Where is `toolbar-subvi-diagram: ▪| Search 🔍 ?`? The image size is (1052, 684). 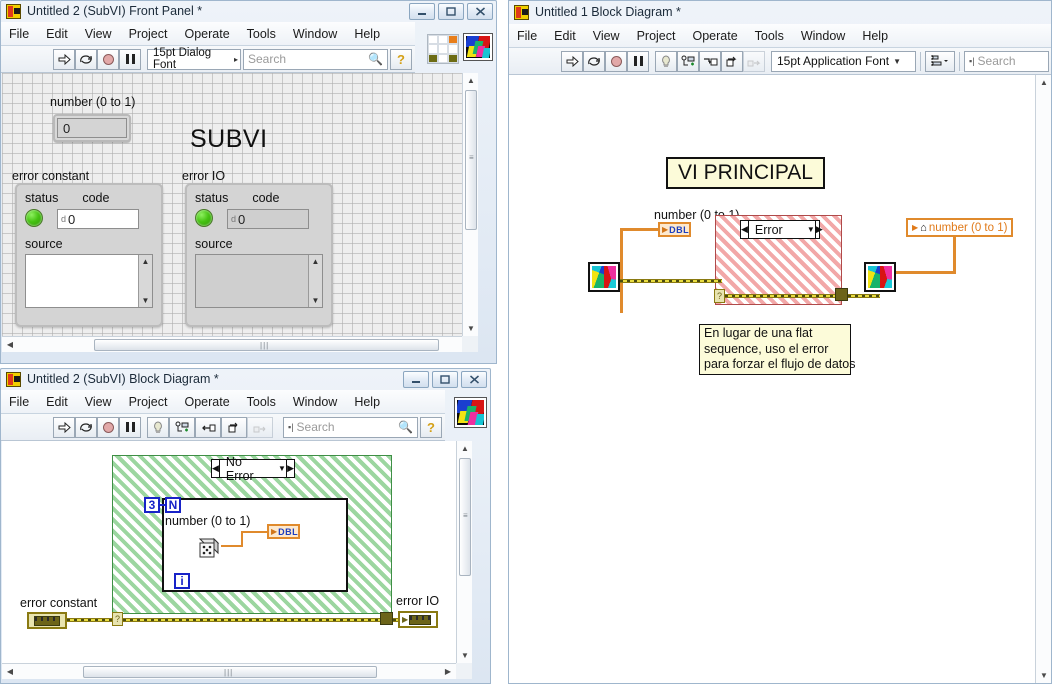
toolbar-subvi-diagram: ▪| Search 🔍 ? is located at coordinates (223, 427).